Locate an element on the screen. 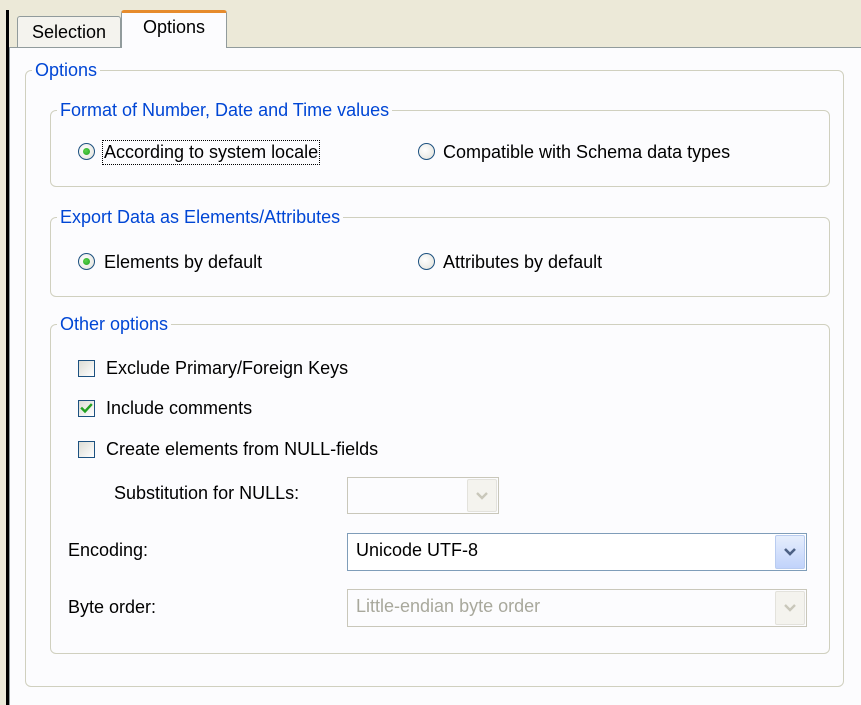 The height and width of the screenshot is (705, 861). tab-selection: Selection is located at coordinates (69, 31).